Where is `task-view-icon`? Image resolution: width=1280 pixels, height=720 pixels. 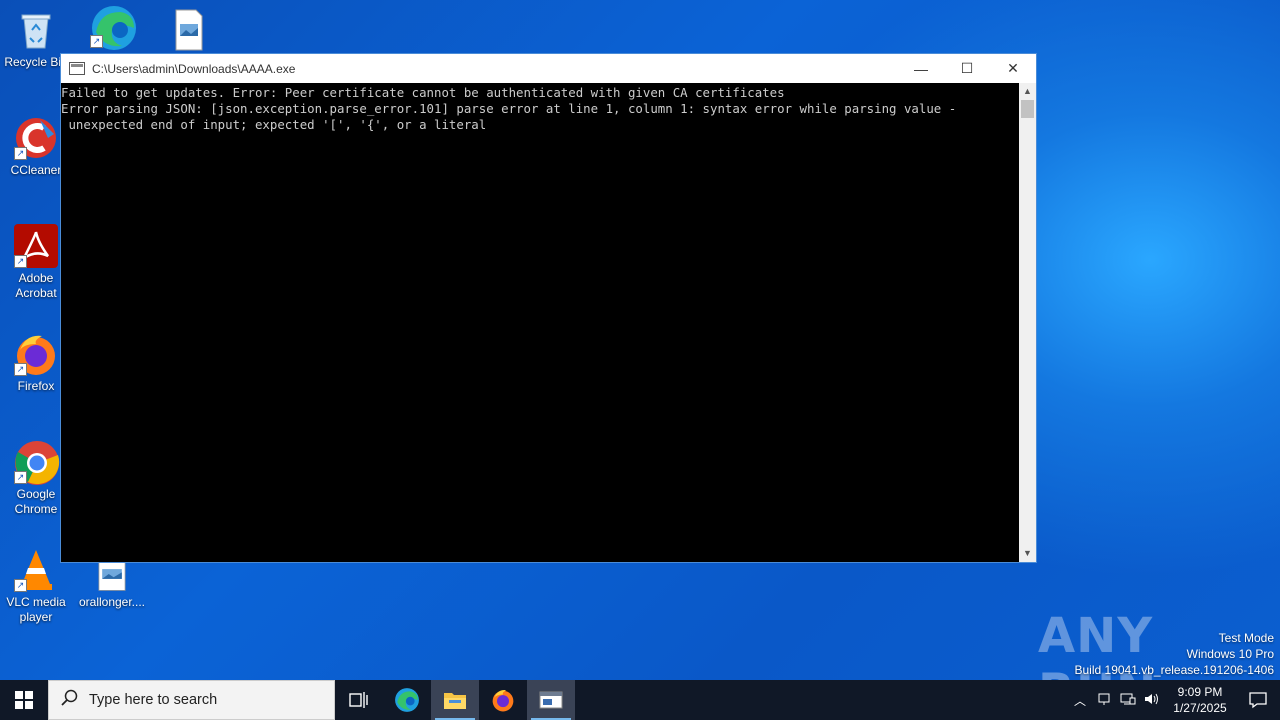
task-view-icon is located at coordinates (358, 700).